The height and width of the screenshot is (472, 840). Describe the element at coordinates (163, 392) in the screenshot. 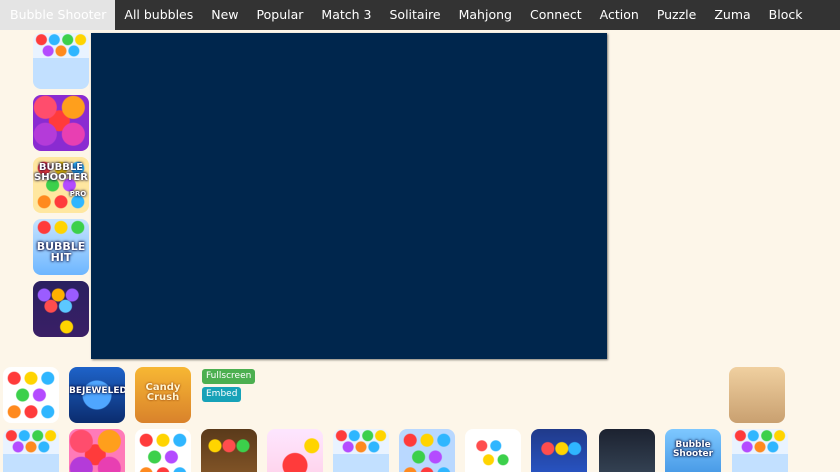

I see `thumb-title: Candy Crush` at that location.